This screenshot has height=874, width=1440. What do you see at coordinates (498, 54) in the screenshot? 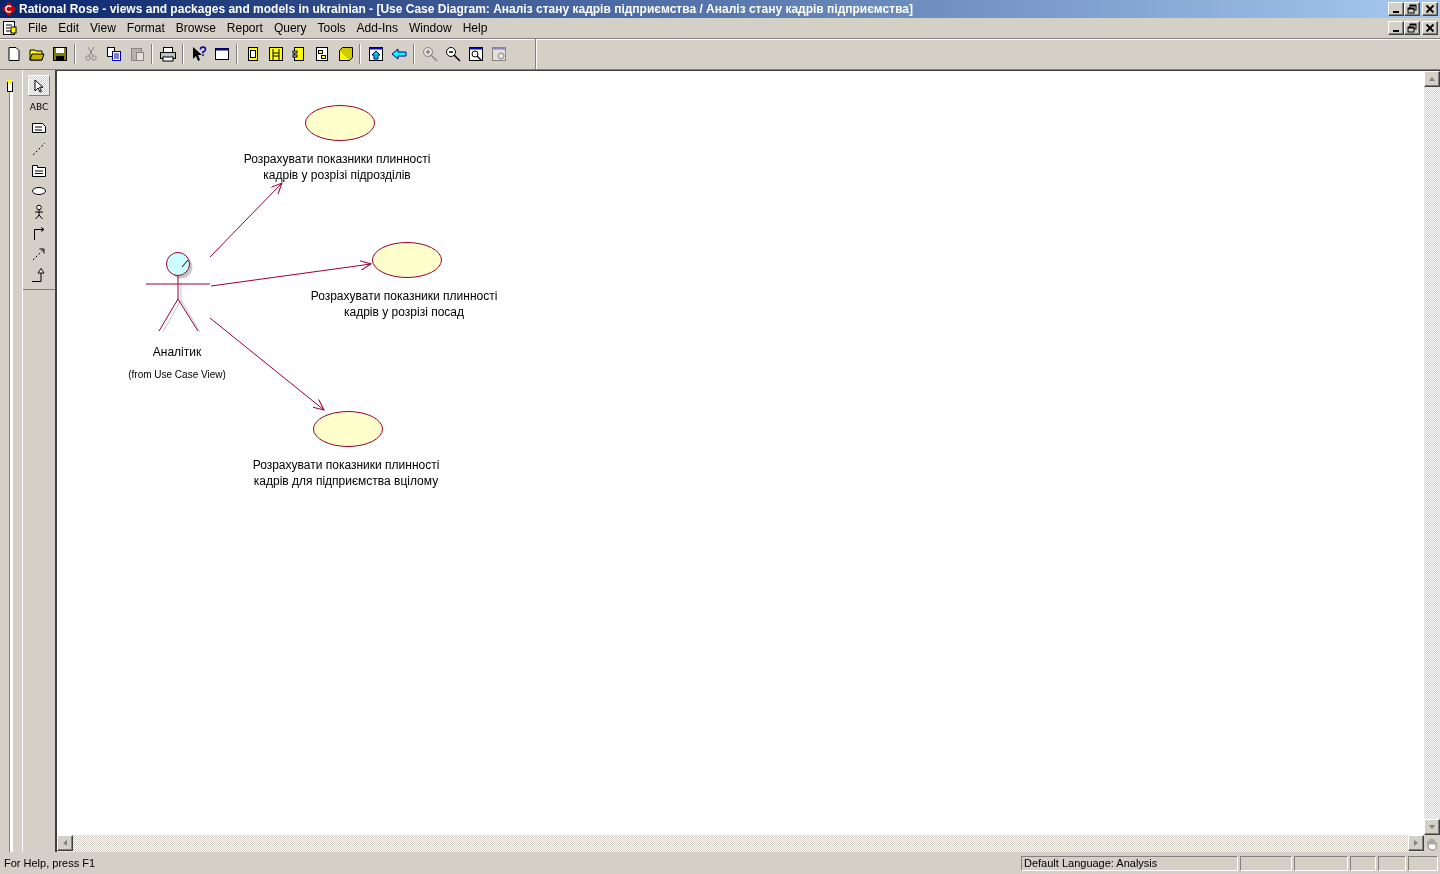
I see `undo-fit-icon` at bounding box center [498, 54].